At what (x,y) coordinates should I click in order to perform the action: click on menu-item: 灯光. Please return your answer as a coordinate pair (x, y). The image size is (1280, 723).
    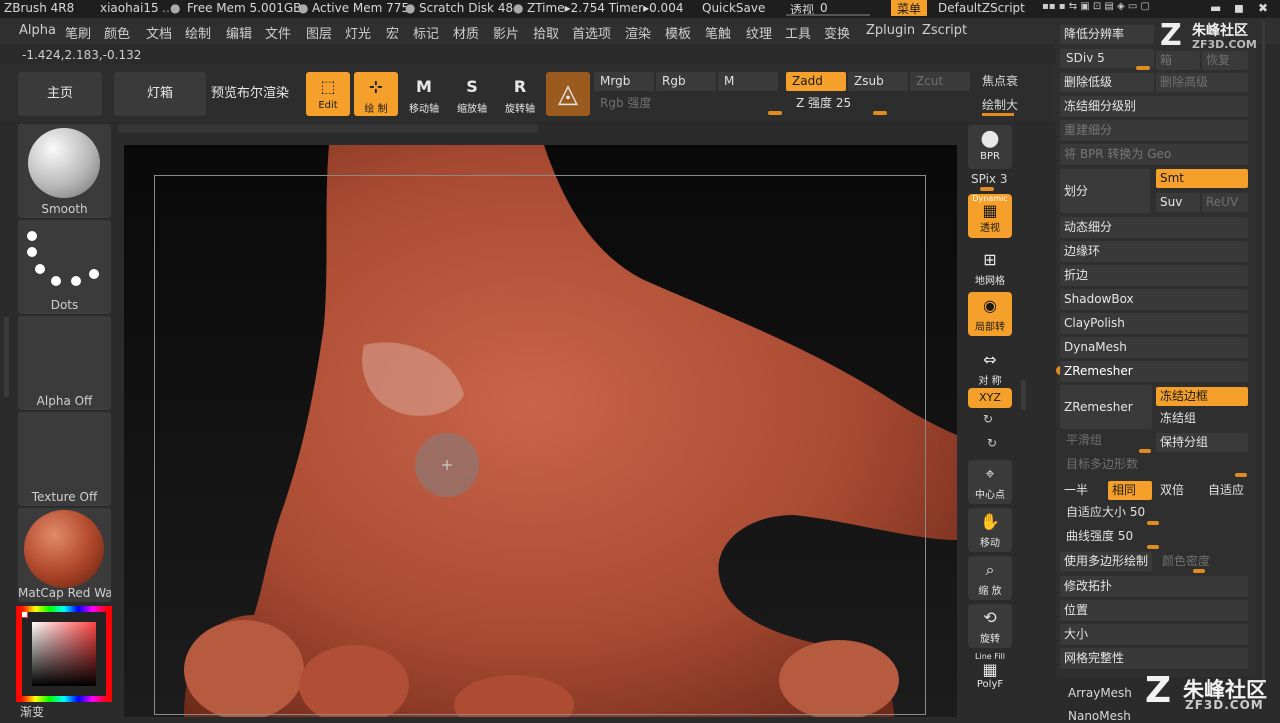
    Looking at the image, I should click on (358, 32).